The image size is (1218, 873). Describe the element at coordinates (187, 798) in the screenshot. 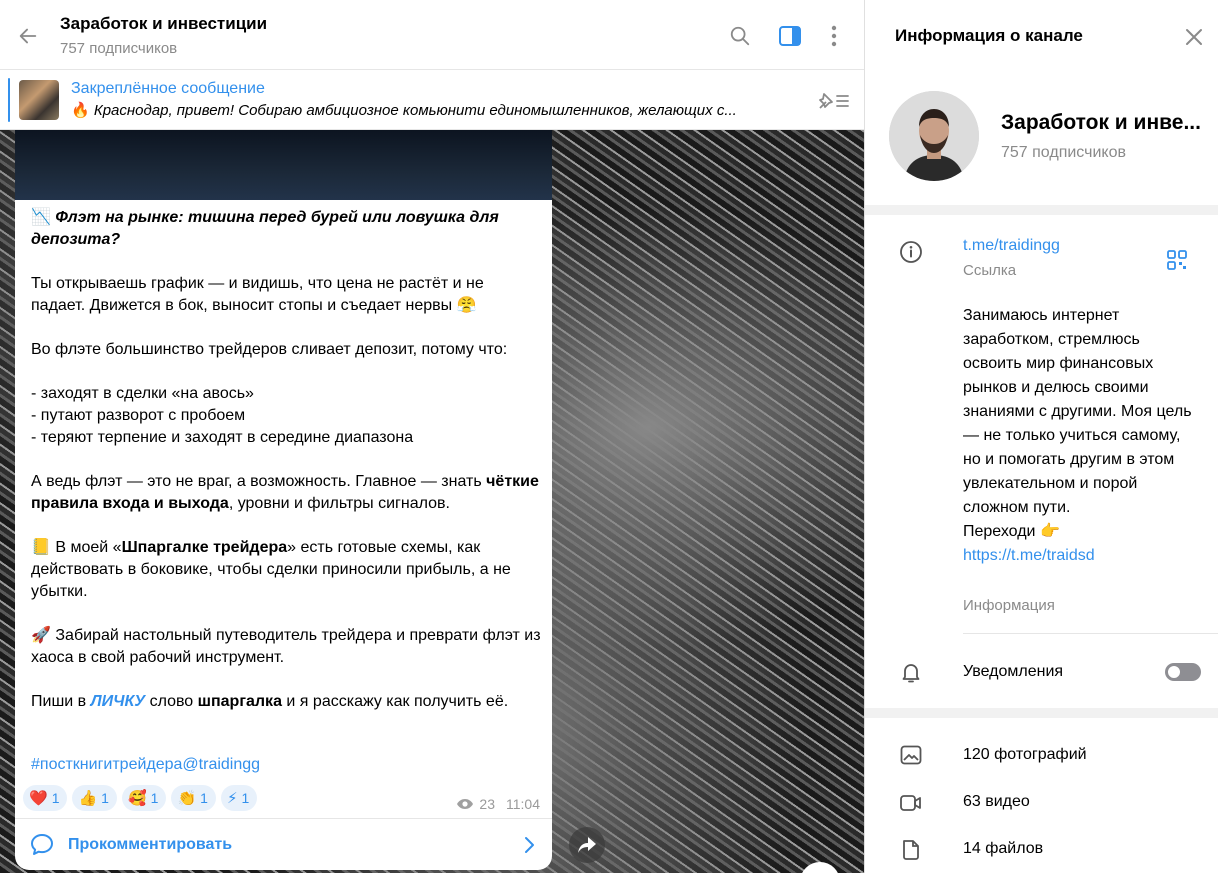

I see `clap-icon: 👏` at that location.